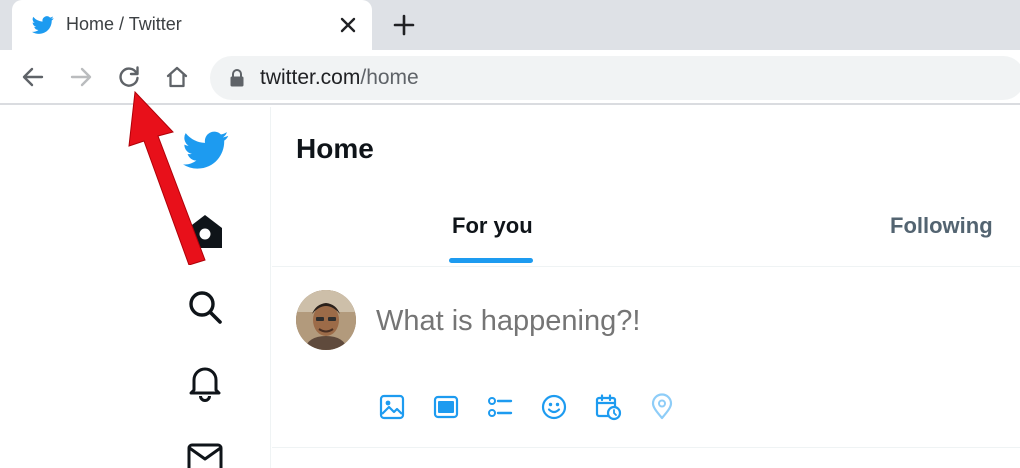 The width and height of the screenshot is (1020, 468). What do you see at coordinates (404, 25) in the screenshot?
I see `new-tab-icon` at bounding box center [404, 25].